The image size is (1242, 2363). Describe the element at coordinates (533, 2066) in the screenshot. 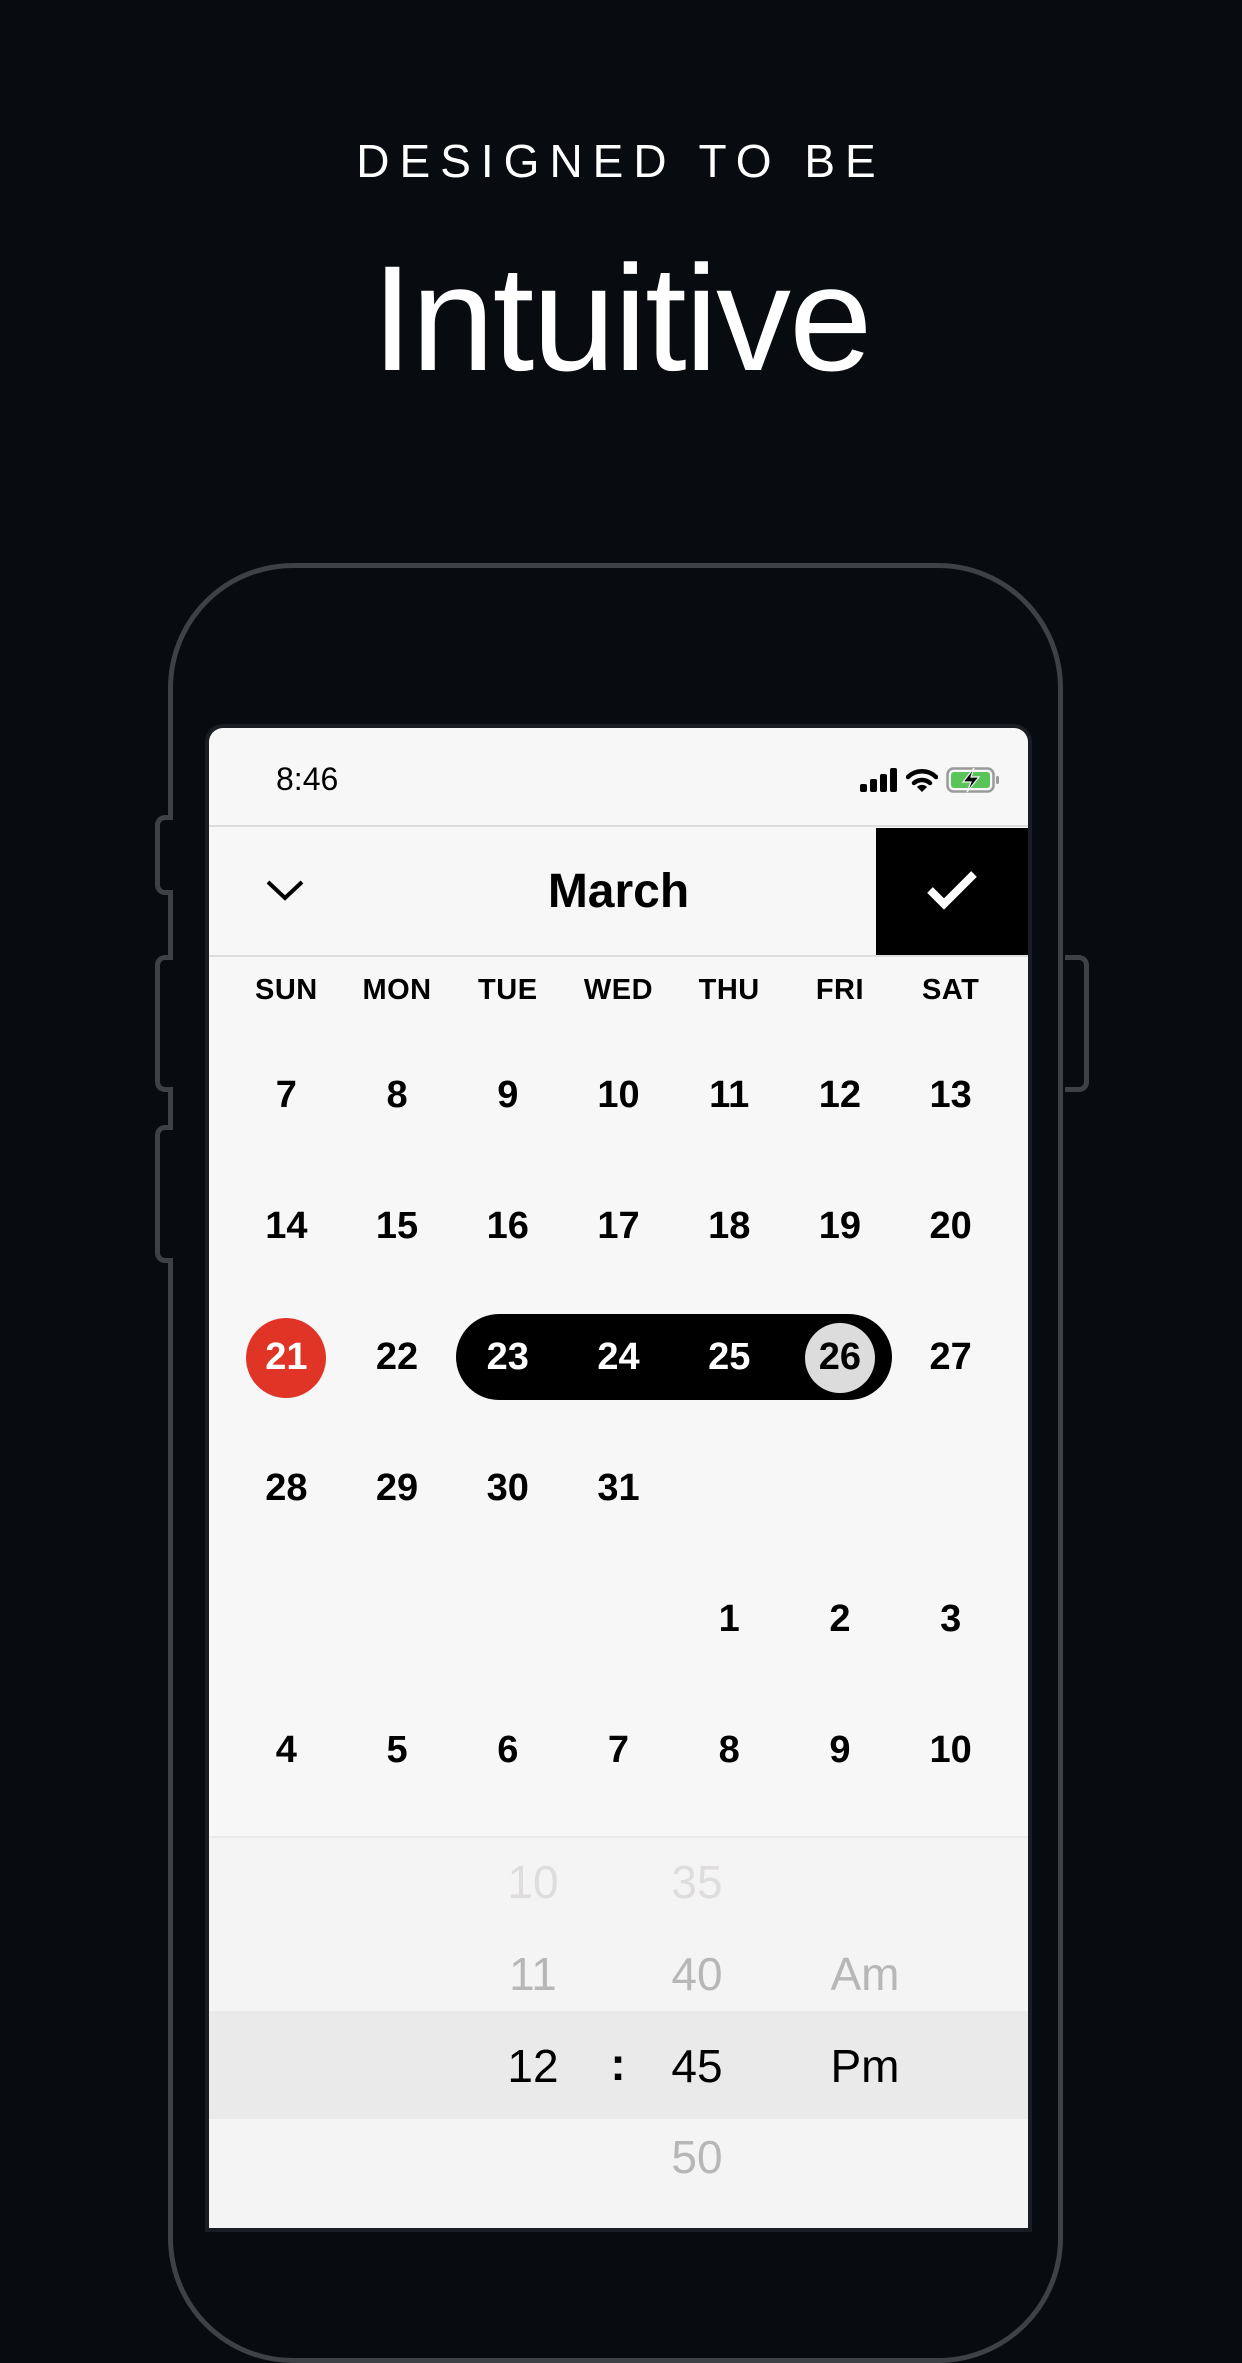

I see `hour-selected: 12` at that location.